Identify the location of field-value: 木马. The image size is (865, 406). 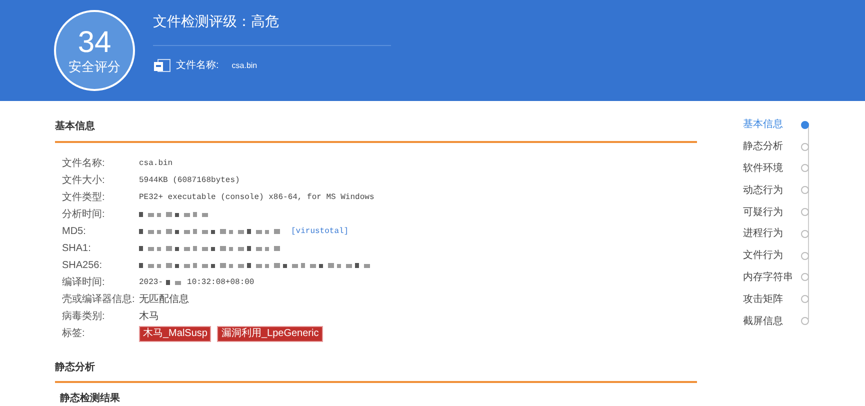
(149, 317).